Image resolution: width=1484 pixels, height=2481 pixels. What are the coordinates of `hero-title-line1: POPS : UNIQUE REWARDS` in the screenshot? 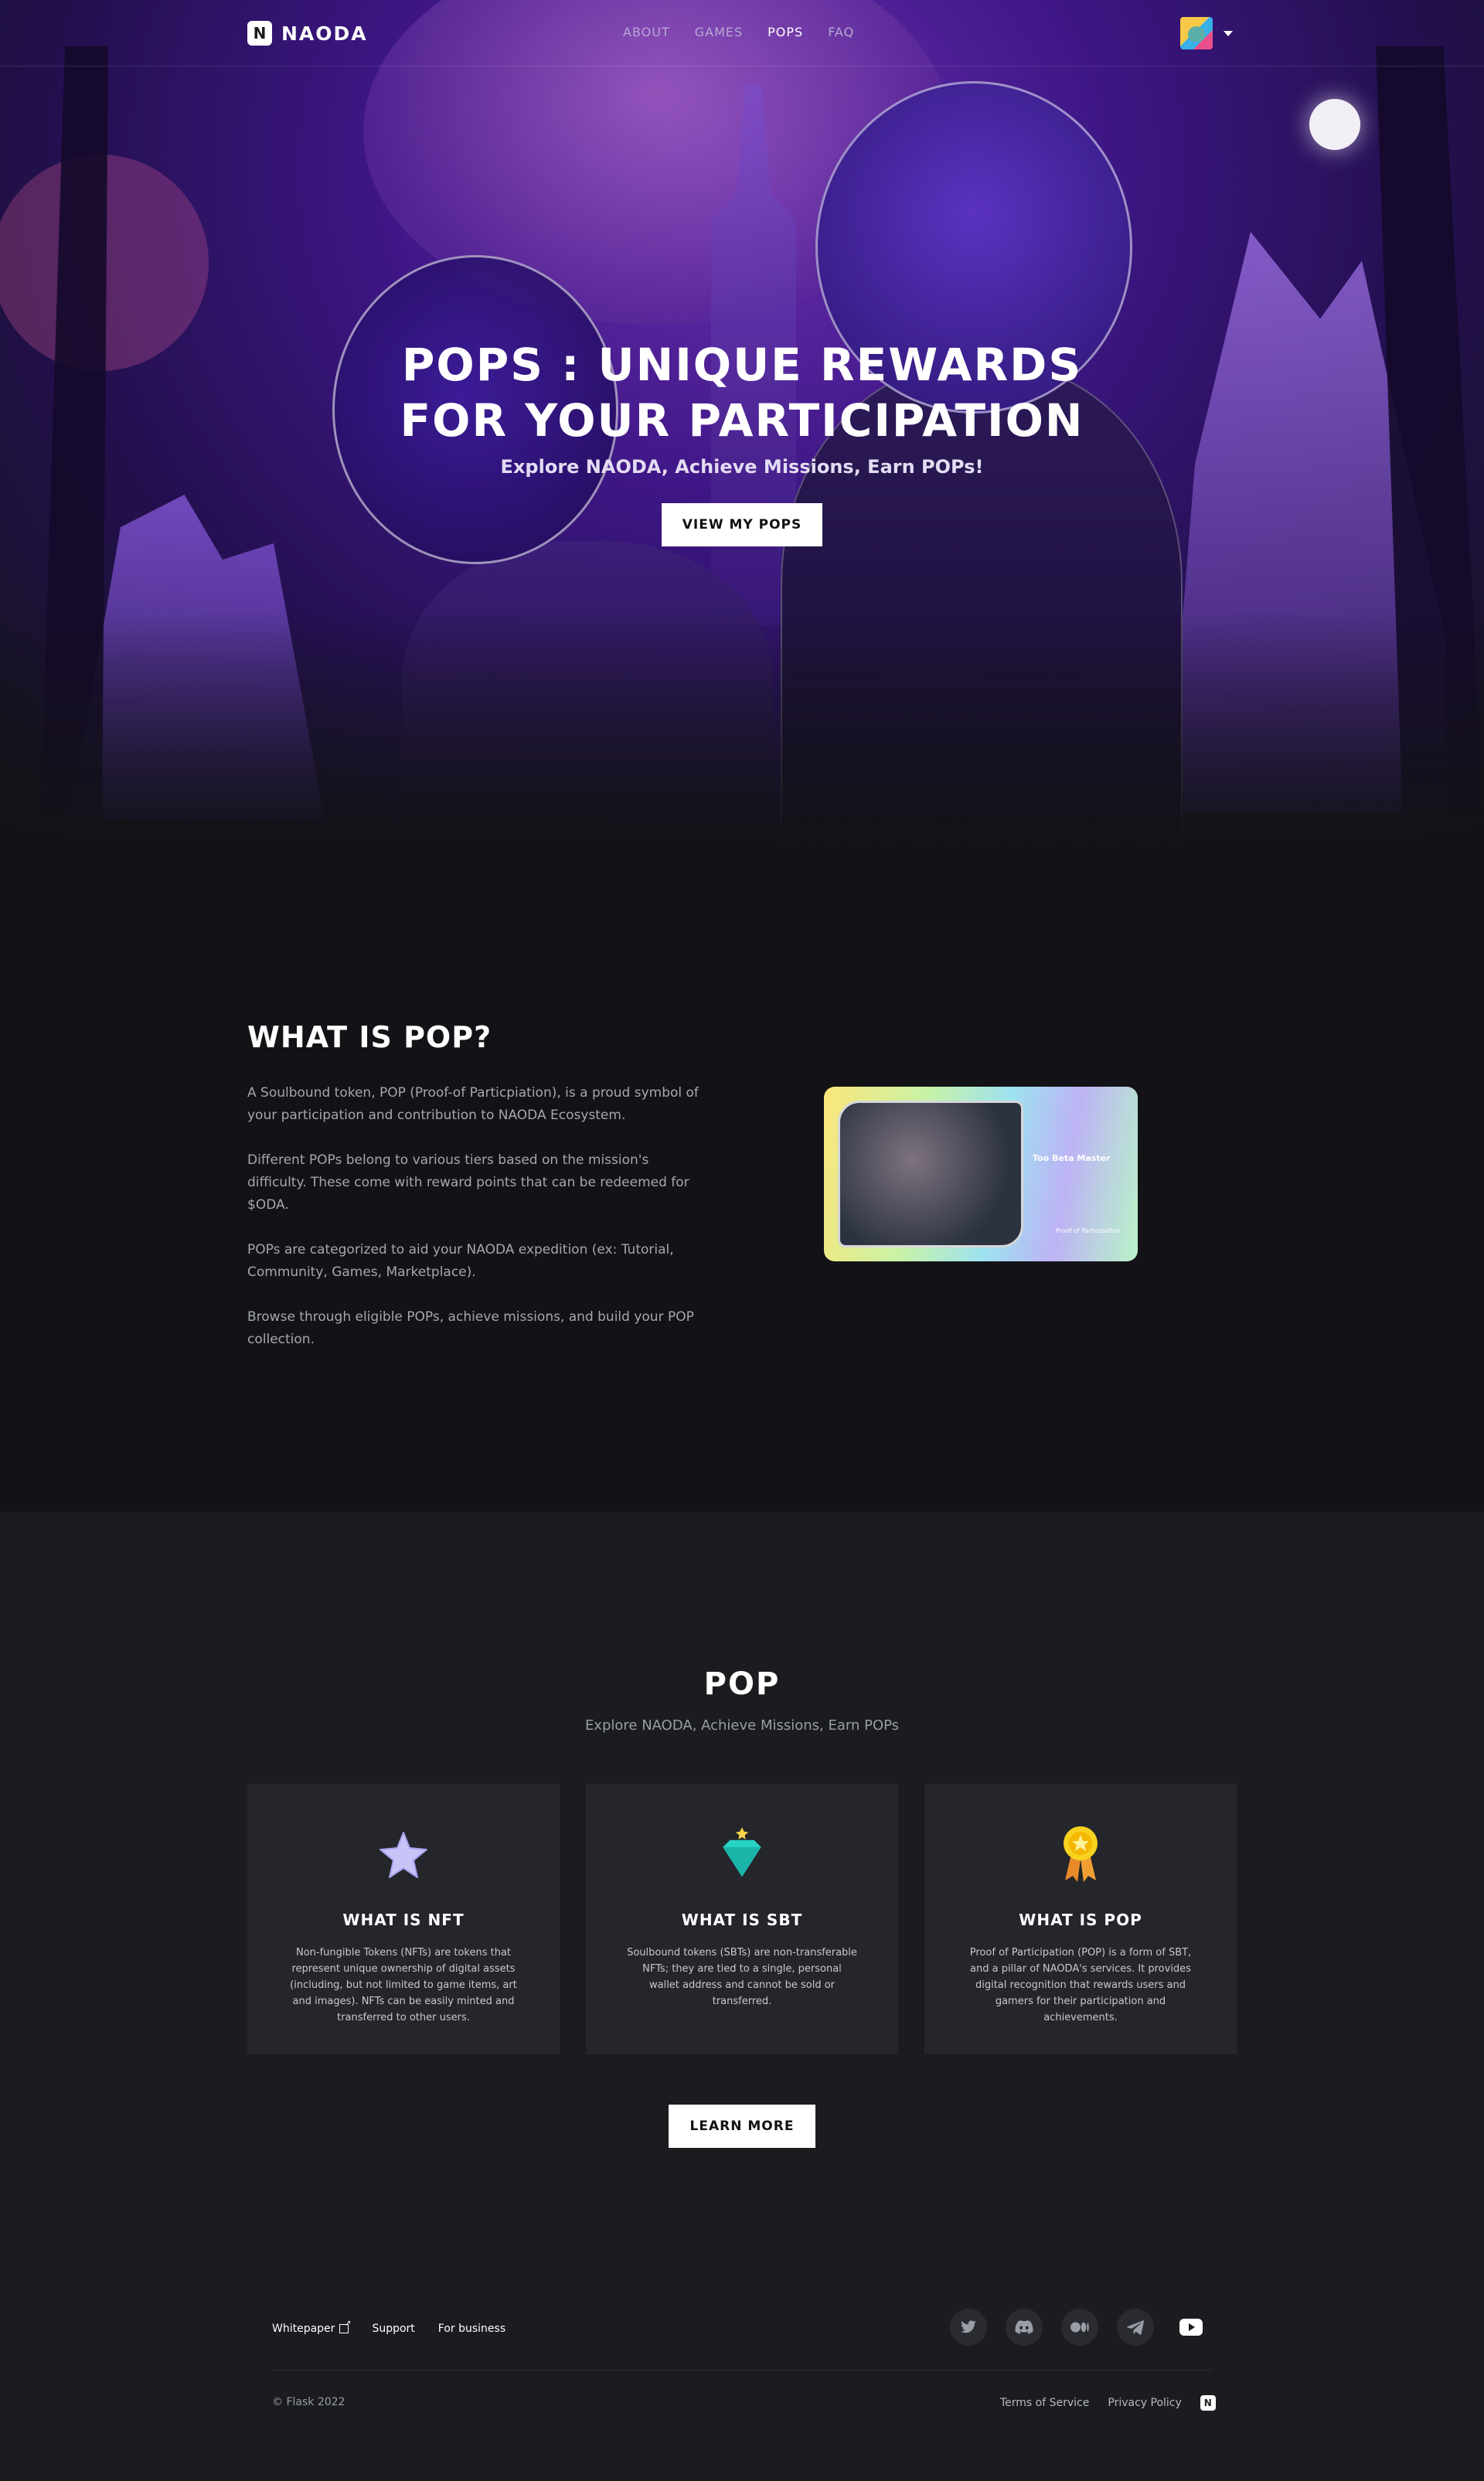 It's located at (742, 365).